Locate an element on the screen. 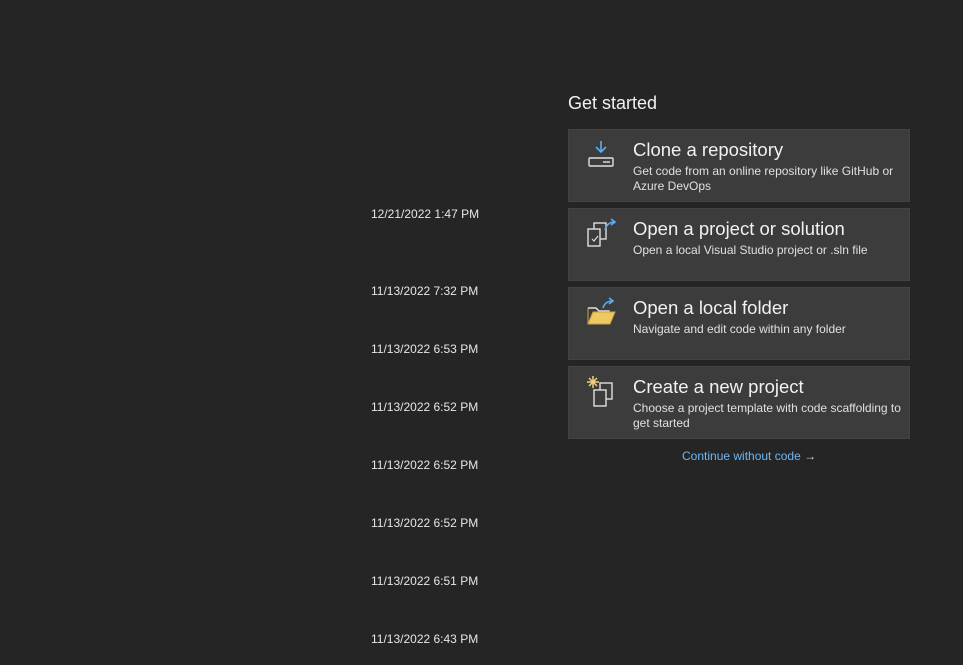 Image resolution: width=963 pixels, height=665 pixels. new-project-icon is located at coordinates (602, 392).